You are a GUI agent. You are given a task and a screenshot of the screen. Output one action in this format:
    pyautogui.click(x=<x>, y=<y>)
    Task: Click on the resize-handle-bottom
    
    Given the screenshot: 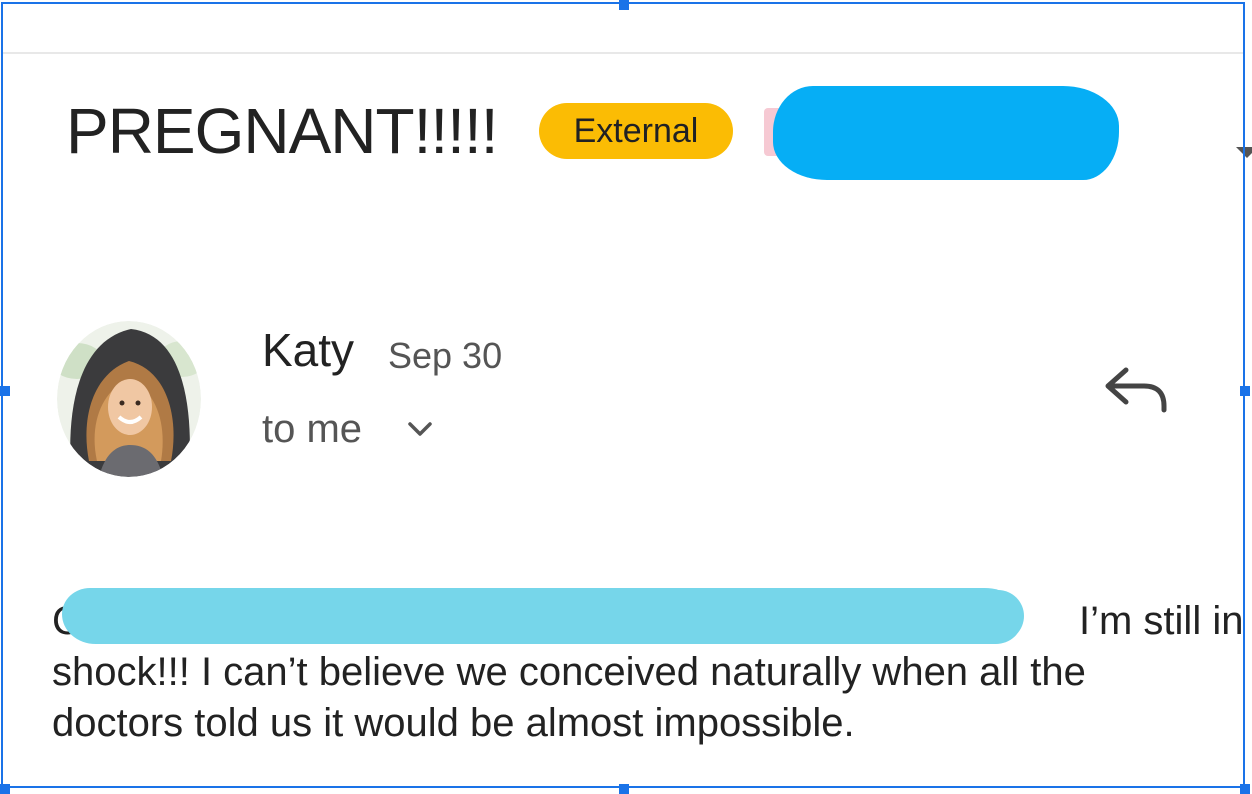 What is the action you would take?
    pyautogui.click(x=624, y=789)
    